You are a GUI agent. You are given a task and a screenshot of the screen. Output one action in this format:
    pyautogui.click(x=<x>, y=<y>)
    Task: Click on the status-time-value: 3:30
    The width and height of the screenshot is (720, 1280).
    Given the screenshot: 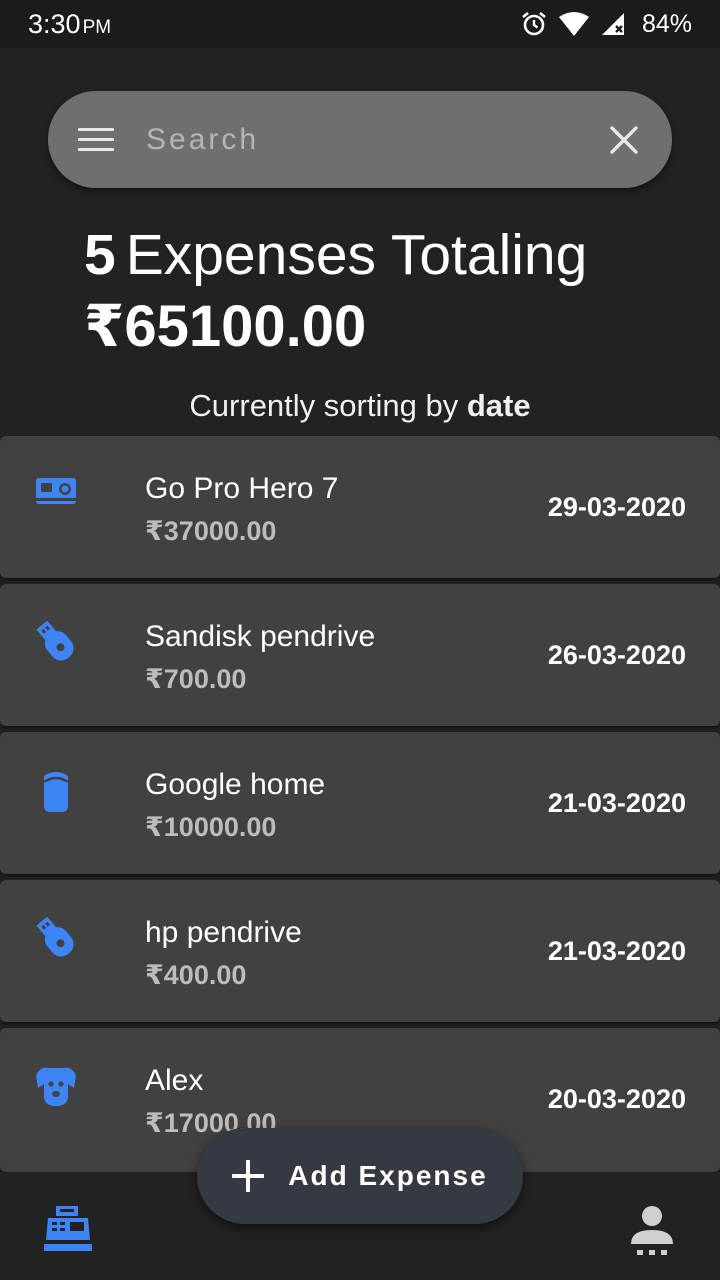 What is the action you would take?
    pyautogui.click(x=54, y=23)
    